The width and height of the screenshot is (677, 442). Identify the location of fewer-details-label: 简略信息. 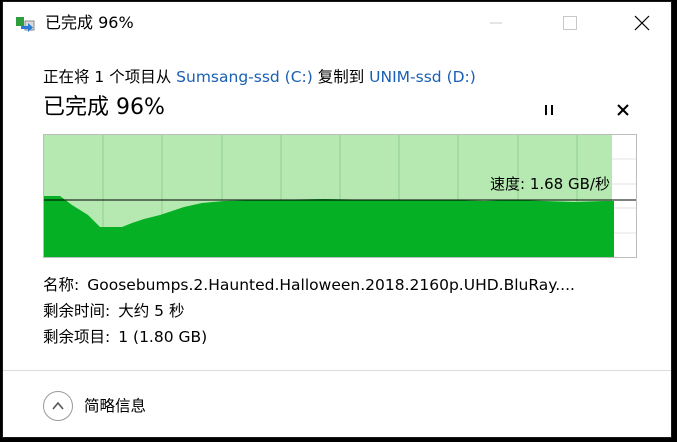
(115, 406).